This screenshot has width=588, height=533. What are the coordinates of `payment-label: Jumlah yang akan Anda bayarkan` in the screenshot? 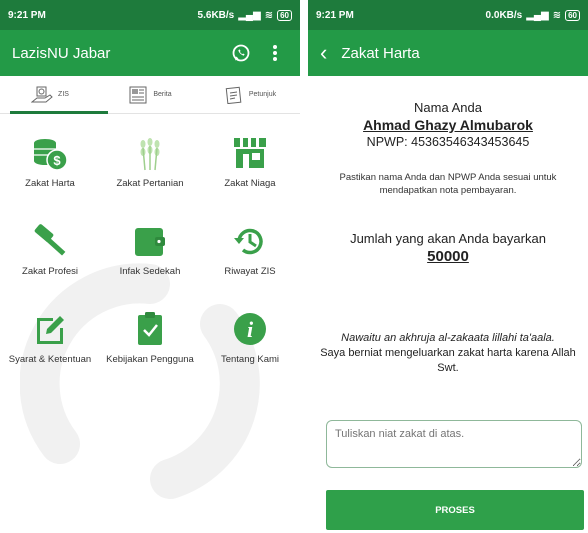 It's located at (448, 238).